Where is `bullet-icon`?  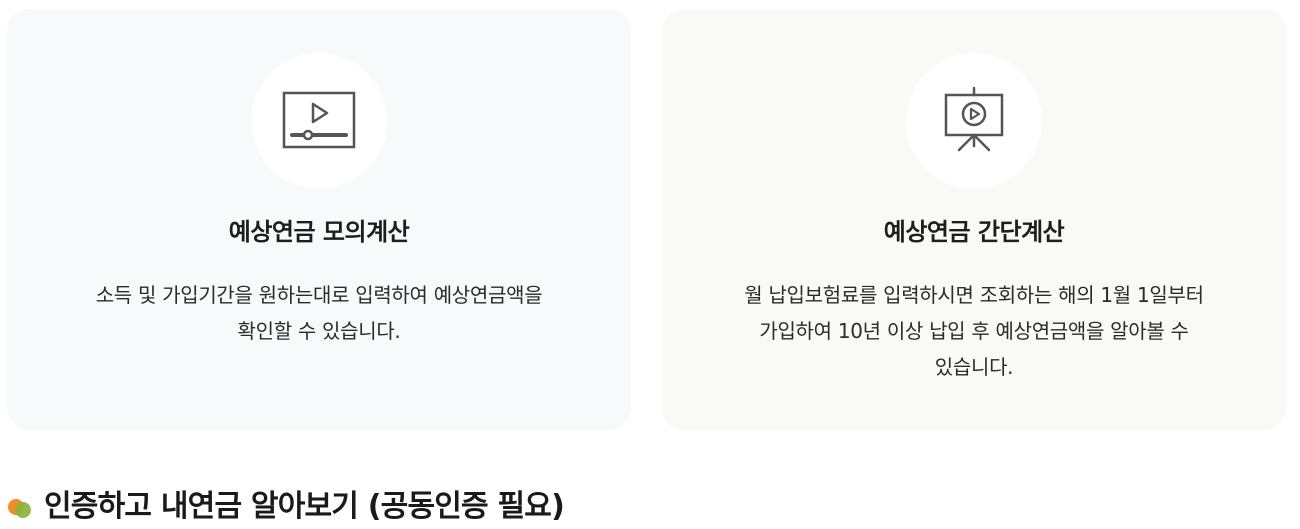 bullet-icon is located at coordinates (20, 507).